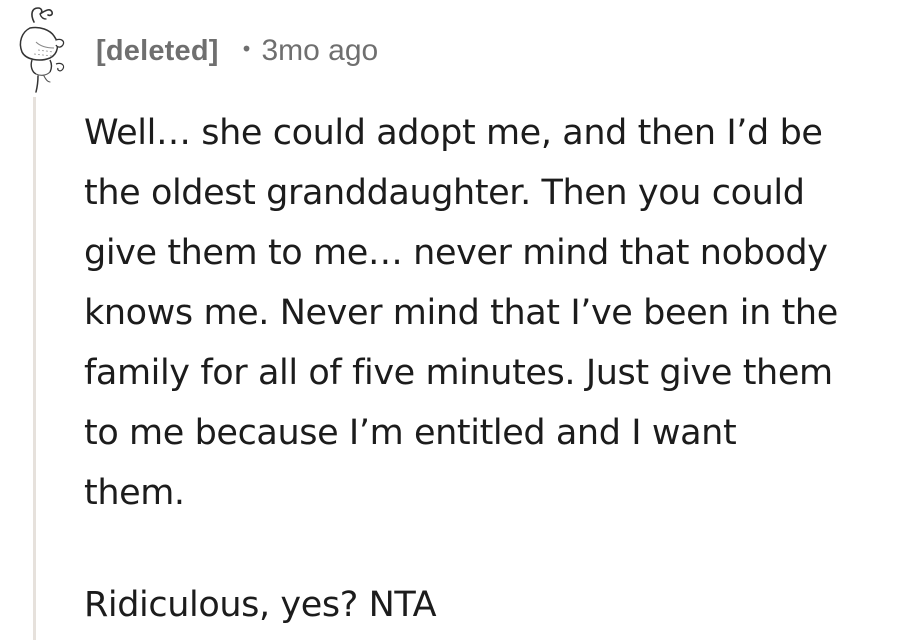  Describe the element at coordinates (157, 51) in the screenshot. I see `author-name: [deleted]` at that location.